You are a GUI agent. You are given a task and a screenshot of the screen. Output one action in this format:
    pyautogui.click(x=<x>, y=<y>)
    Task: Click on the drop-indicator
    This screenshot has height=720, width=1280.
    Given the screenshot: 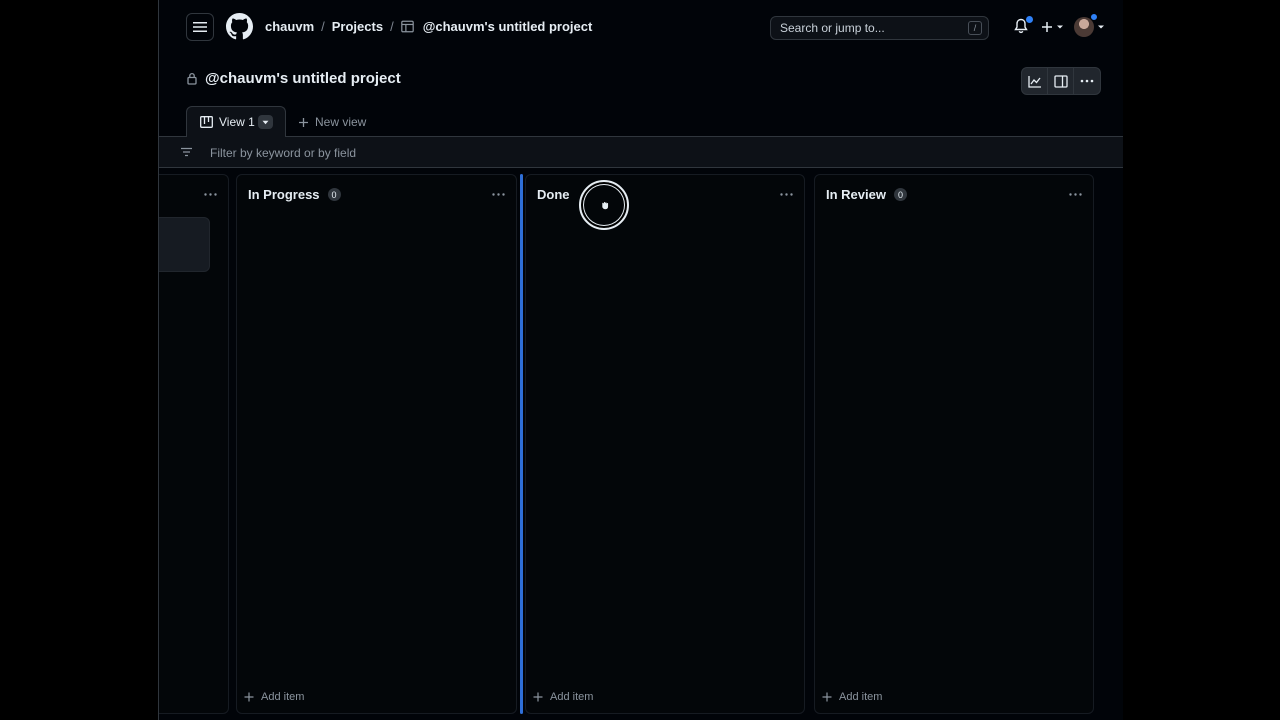 What is the action you would take?
    pyautogui.click(x=521, y=444)
    